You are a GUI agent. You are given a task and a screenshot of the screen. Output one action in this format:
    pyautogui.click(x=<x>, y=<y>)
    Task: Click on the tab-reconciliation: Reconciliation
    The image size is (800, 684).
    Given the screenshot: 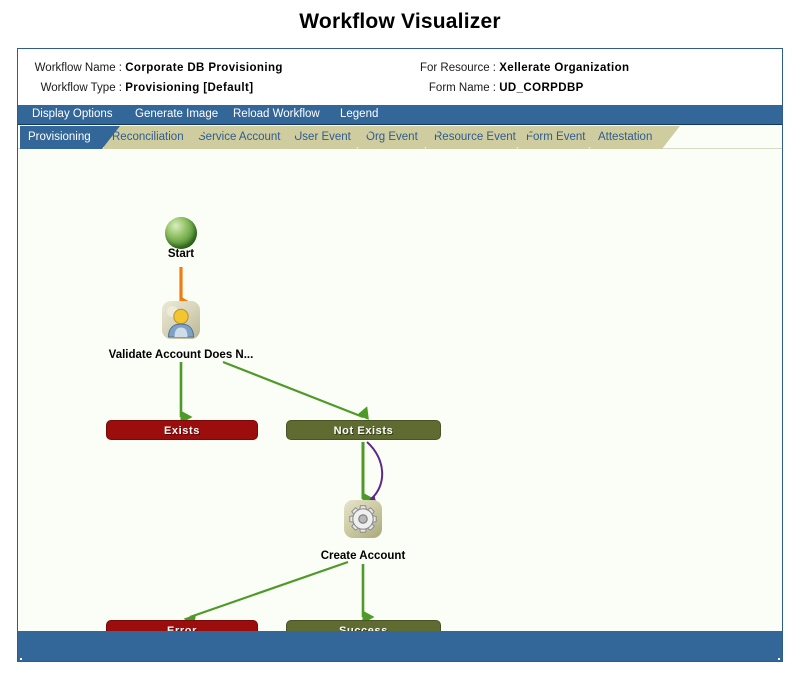 What is the action you would take?
    pyautogui.click(x=156, y=137)
    